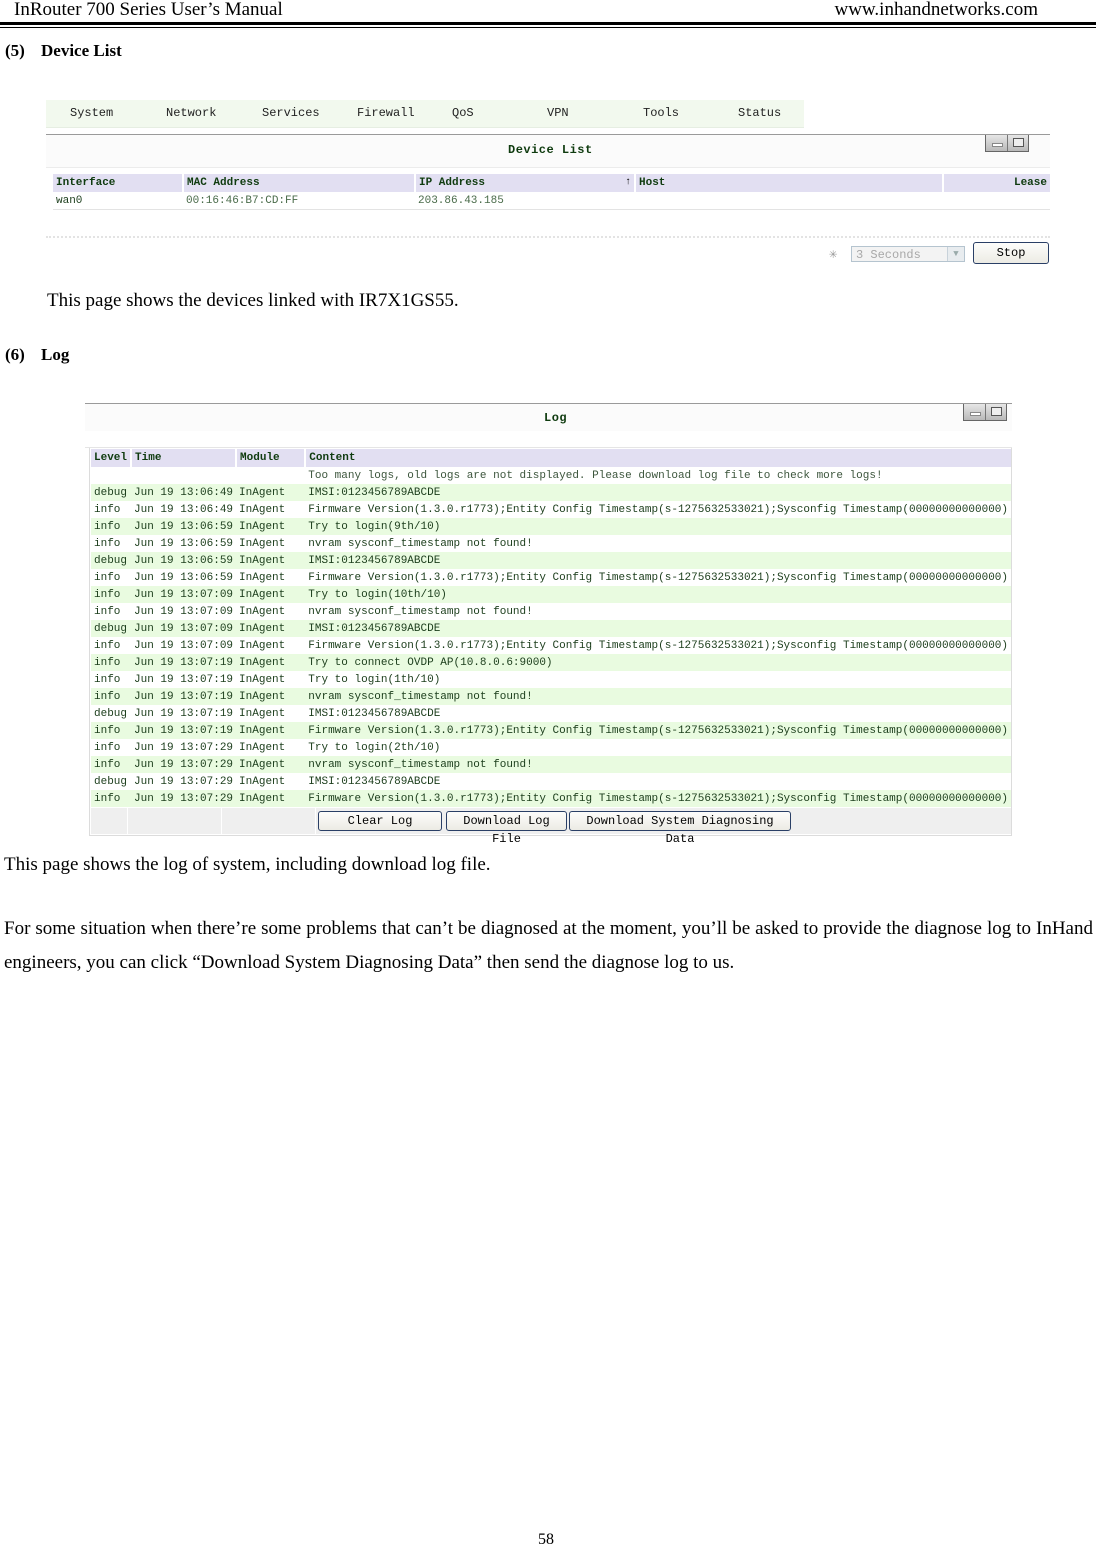  Describe the element at coordinates (380, 821) in the screenshot. I see `clear-log-button: Clear Log` at that location.